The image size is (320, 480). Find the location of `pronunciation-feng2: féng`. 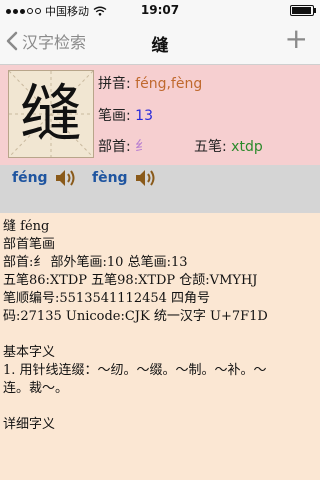

pronunciation-feng2: féng is located at coordinates (45, 178).